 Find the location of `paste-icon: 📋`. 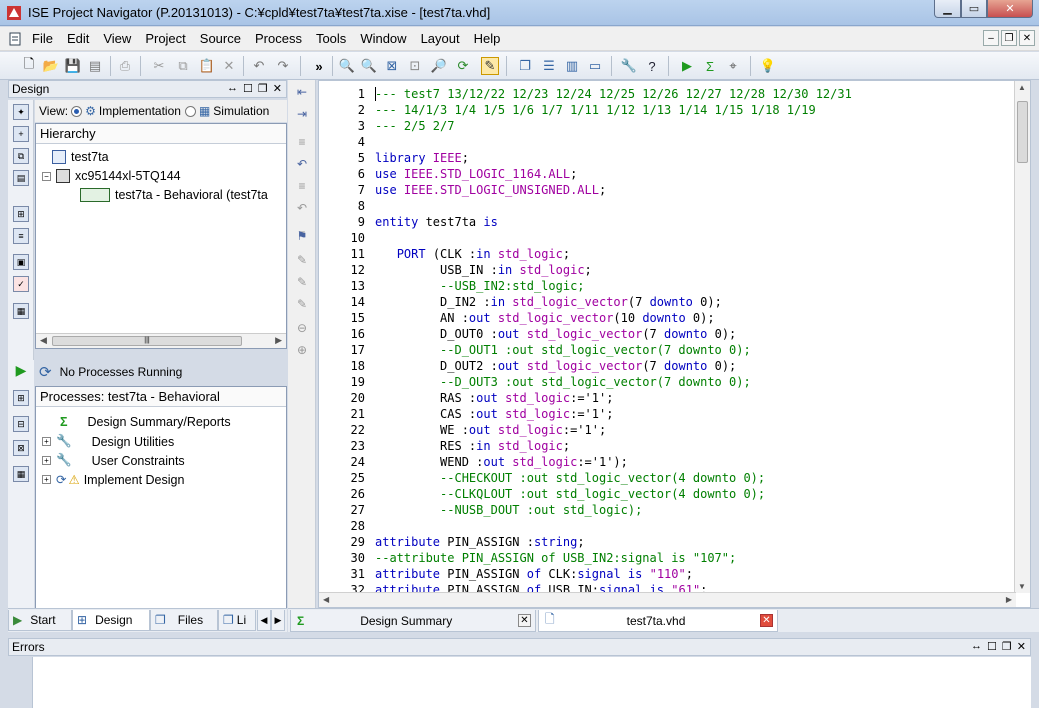

paste-icon: 📋 is located at coordinates (207, 66).